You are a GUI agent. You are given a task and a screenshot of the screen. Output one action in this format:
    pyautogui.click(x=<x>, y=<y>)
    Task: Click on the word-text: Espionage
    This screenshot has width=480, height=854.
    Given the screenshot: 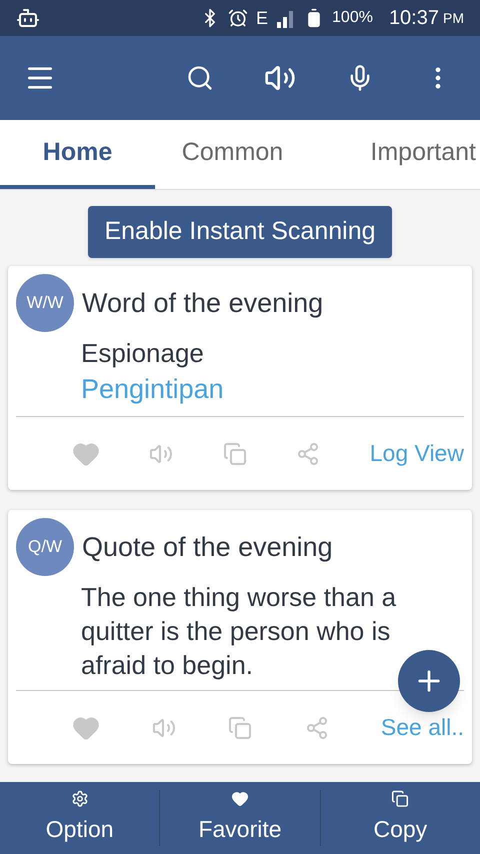 What is the action you would take?
    pyautogui.click(x=143, y=353)
    